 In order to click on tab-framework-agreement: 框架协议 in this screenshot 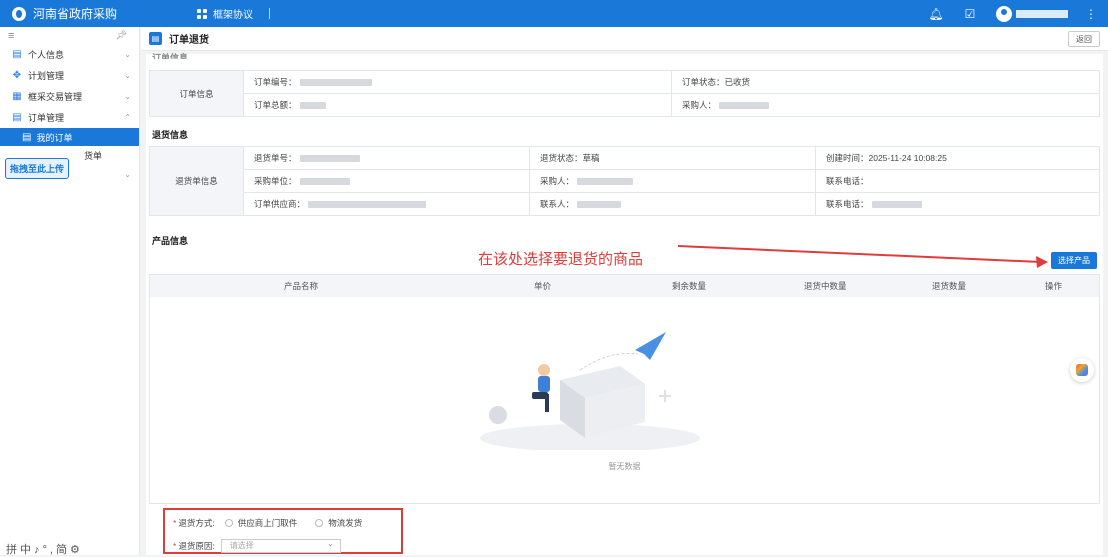, I will do `click(233, 13)`.